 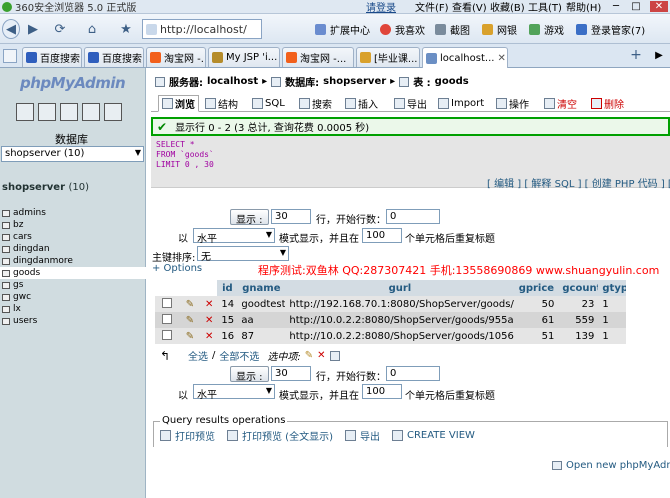 I want to click on db-title: shopserver (10), so click(x=45, y=187).